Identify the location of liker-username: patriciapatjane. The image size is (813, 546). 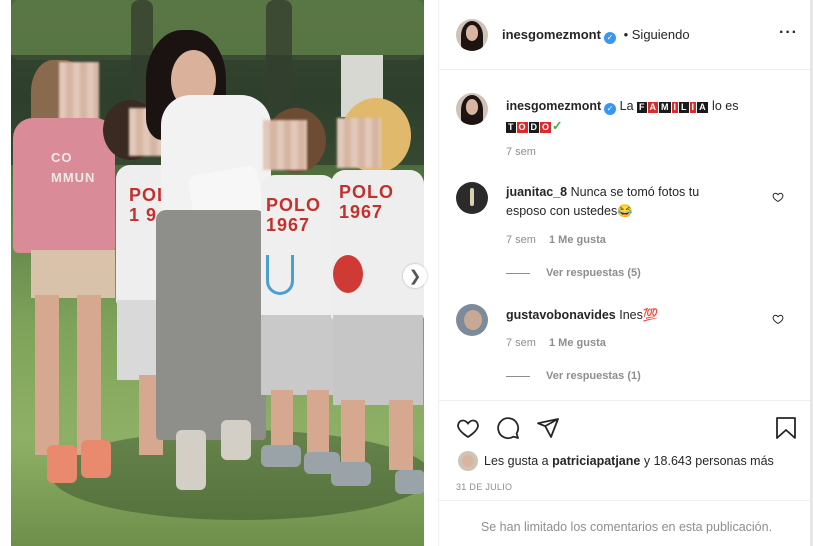
(596, 461).